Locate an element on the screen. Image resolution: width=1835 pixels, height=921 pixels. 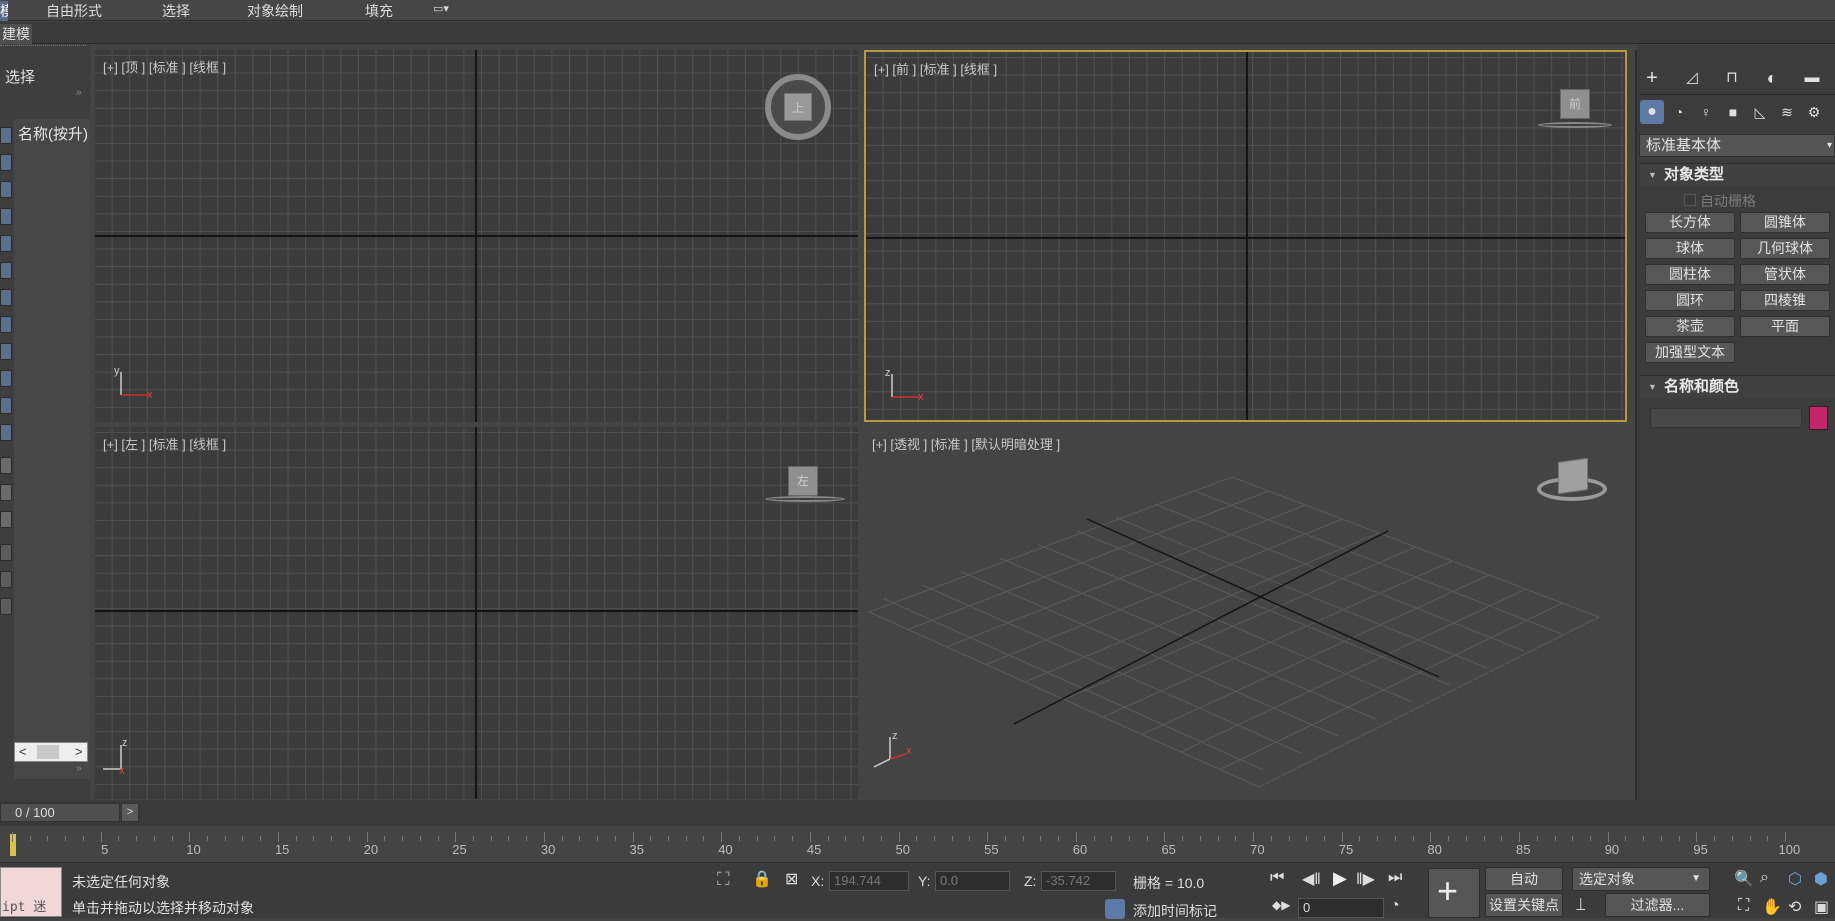
display-cameras-icon is located at coordinates (6, 216).